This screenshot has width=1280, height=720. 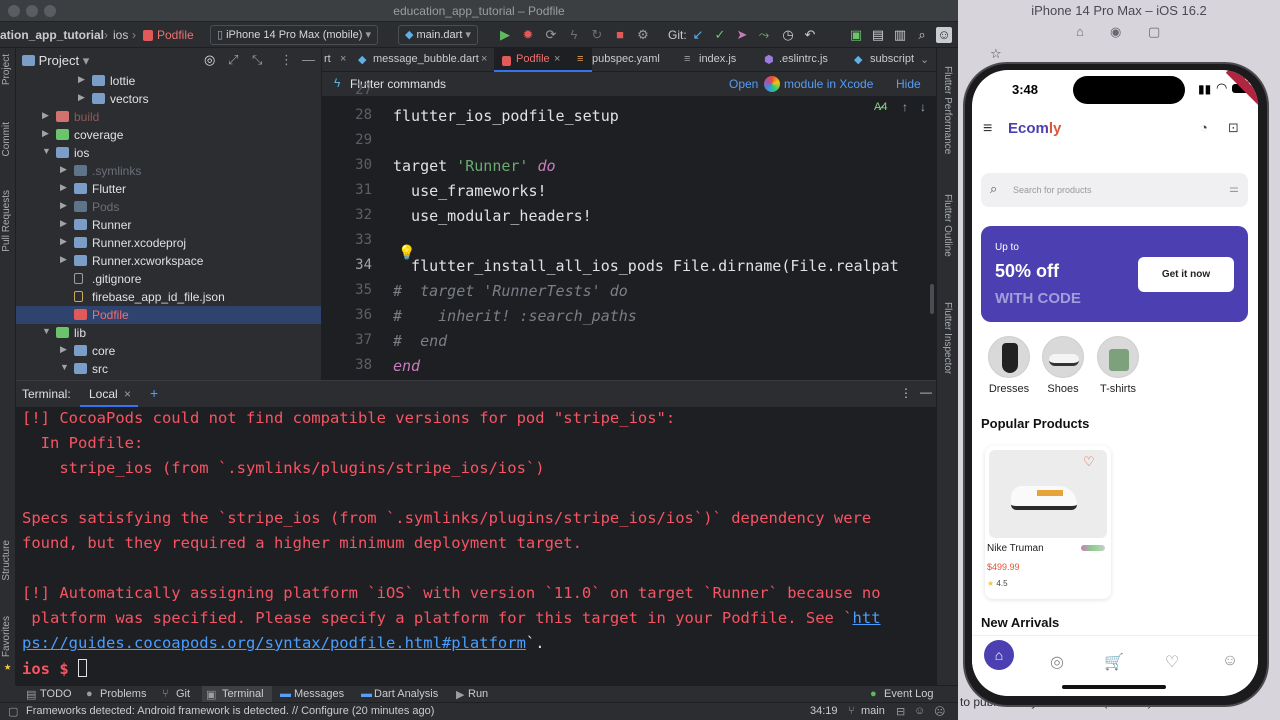 What do you see at coordinates (6, 139) in the screenshot?
I see `commit-tool-tab: Commit` at bounding box center [6, 139].